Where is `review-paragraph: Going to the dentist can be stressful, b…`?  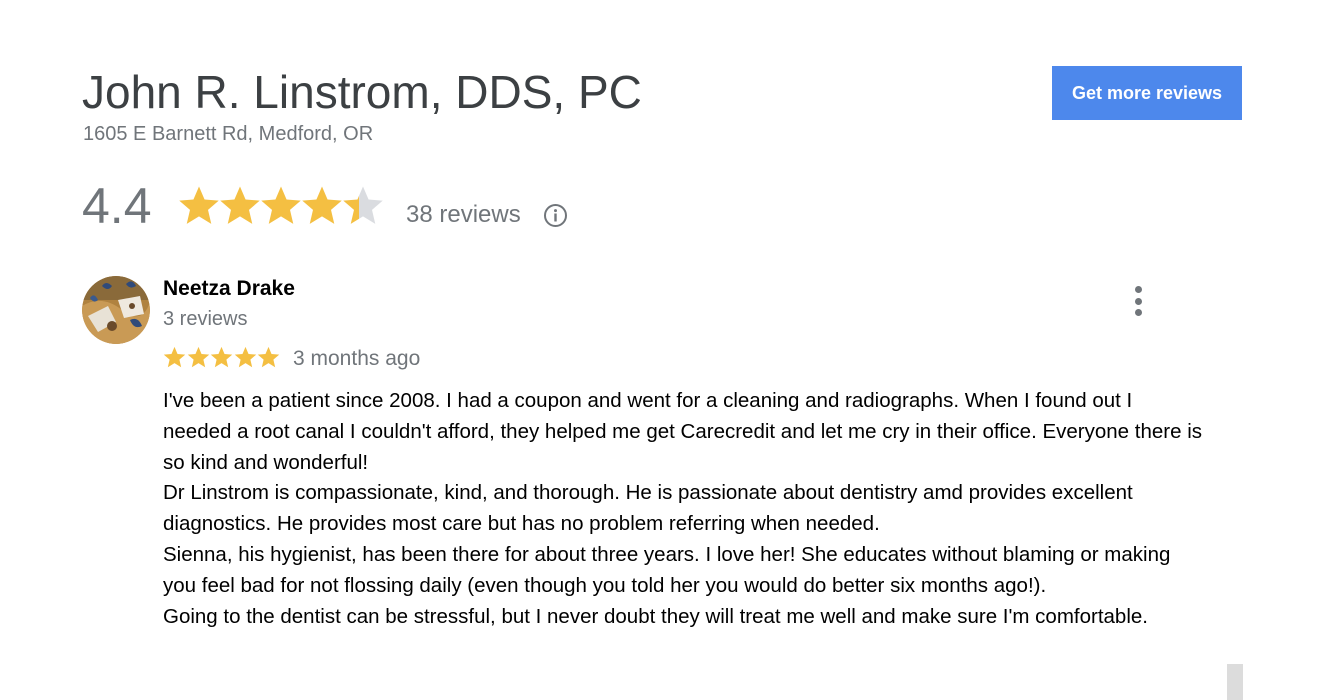 review-paragraph: Going to the dentist can be stressful, b… is located at coordinates (655, 616).